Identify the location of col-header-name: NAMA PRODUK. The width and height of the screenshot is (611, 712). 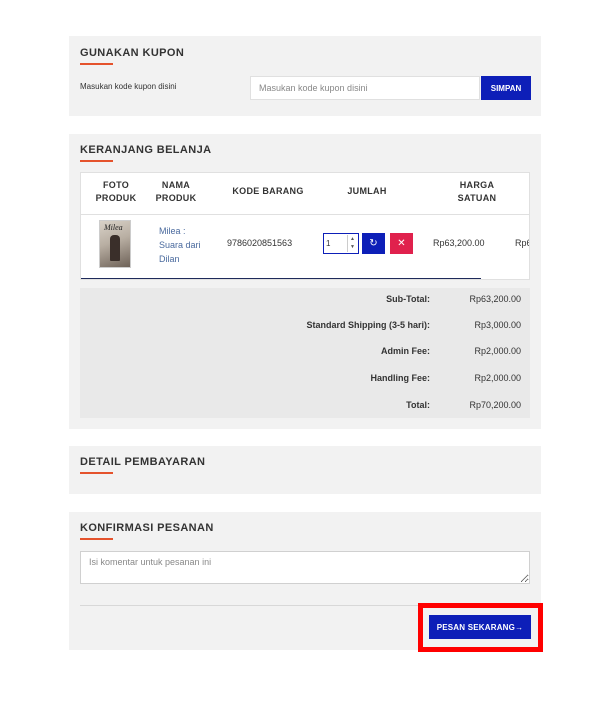
(176, 191).